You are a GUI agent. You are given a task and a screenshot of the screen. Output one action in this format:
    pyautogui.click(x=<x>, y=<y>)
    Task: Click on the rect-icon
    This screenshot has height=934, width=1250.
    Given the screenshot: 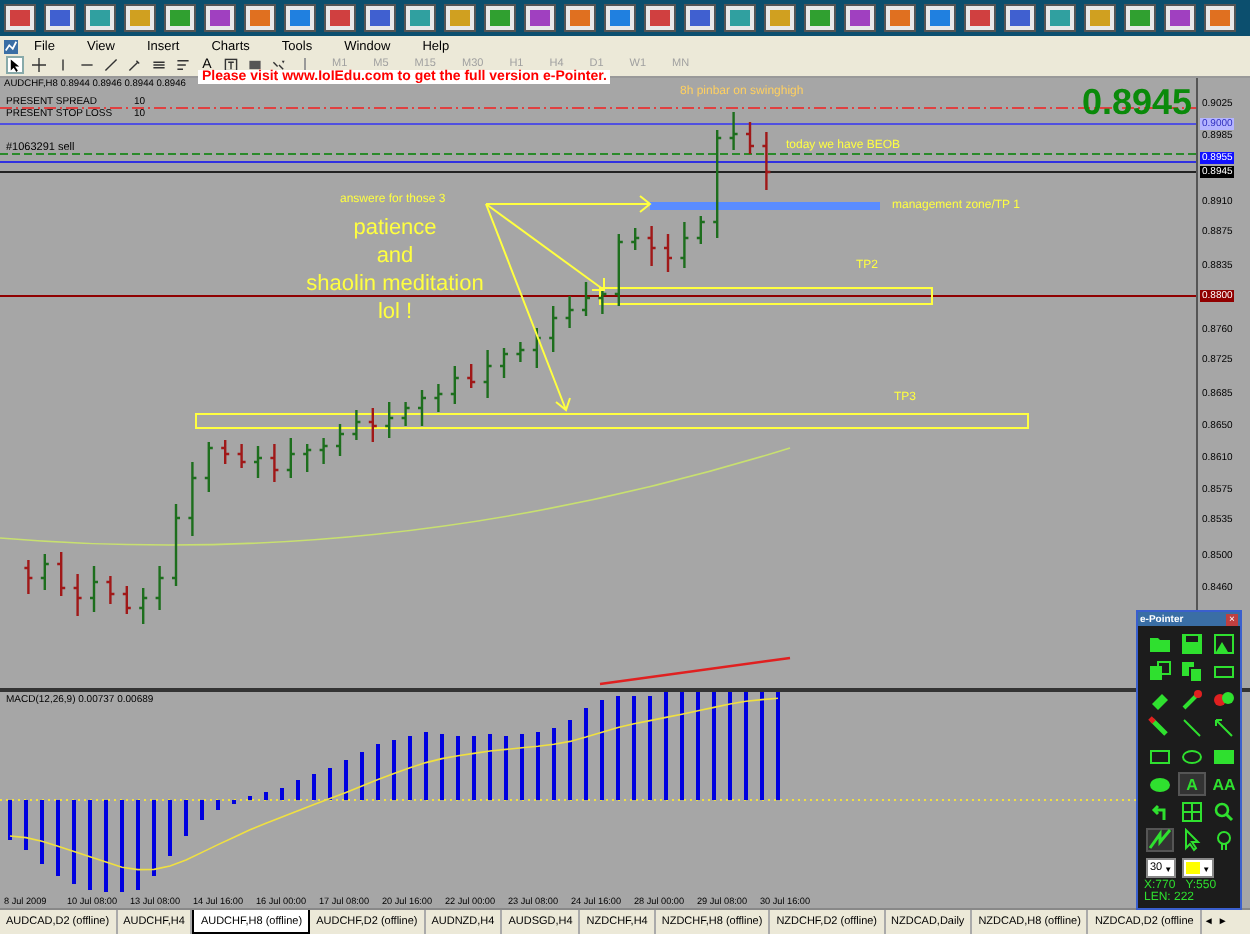 What is the action you would take?
    pyautogui.click(x=1160, y=756)
    